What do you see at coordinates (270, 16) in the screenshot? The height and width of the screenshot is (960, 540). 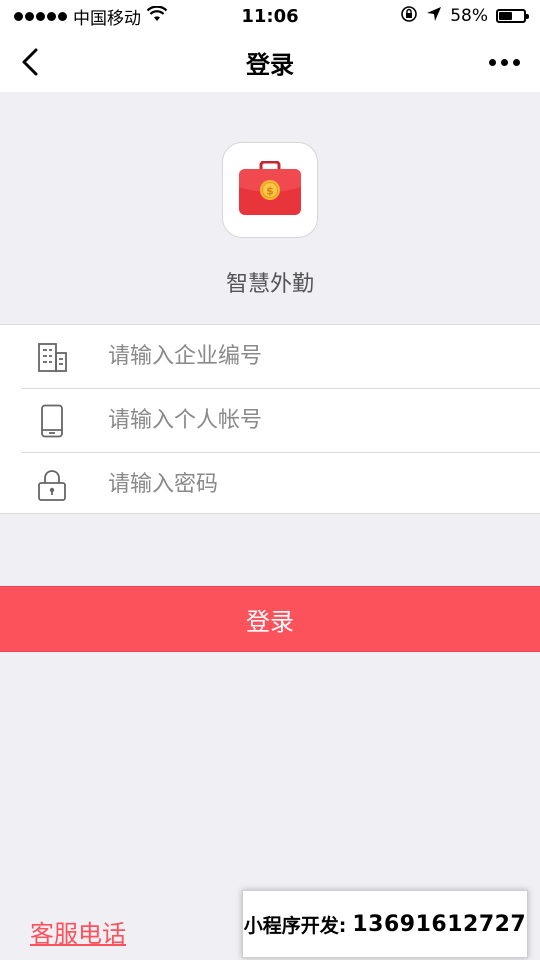 I see `status-bar: 中国移动 11:06 58%` at bounding box center [270, 16].